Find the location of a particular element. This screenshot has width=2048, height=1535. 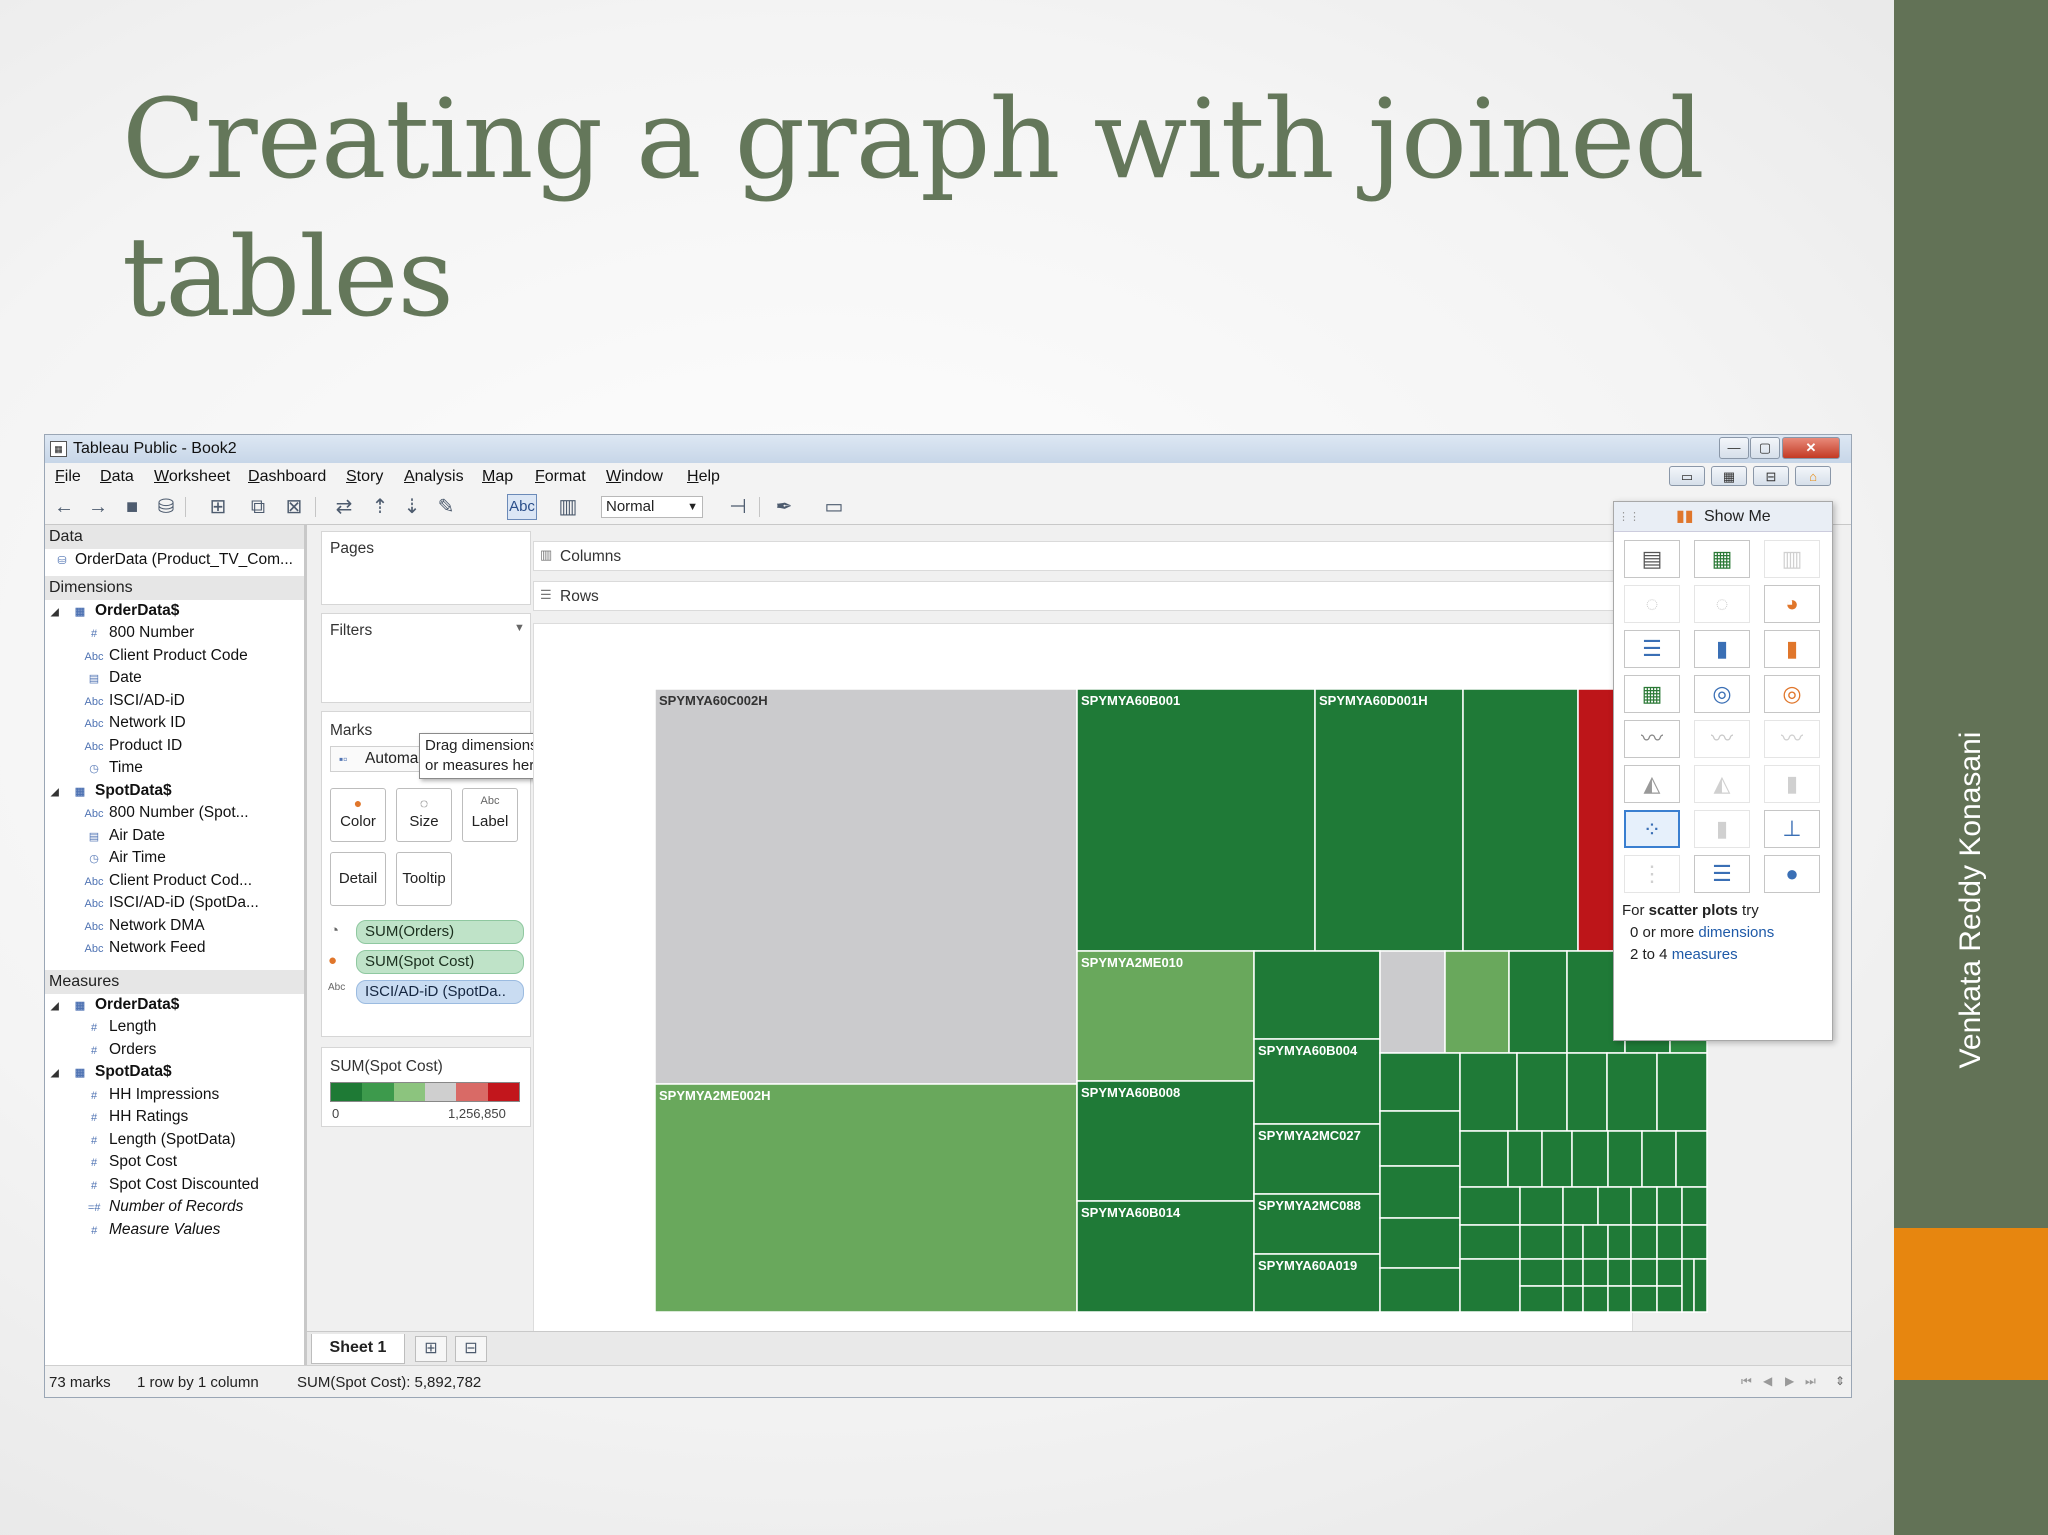

connect-data-icon: ⛁ is located at coordinates (166, 507).